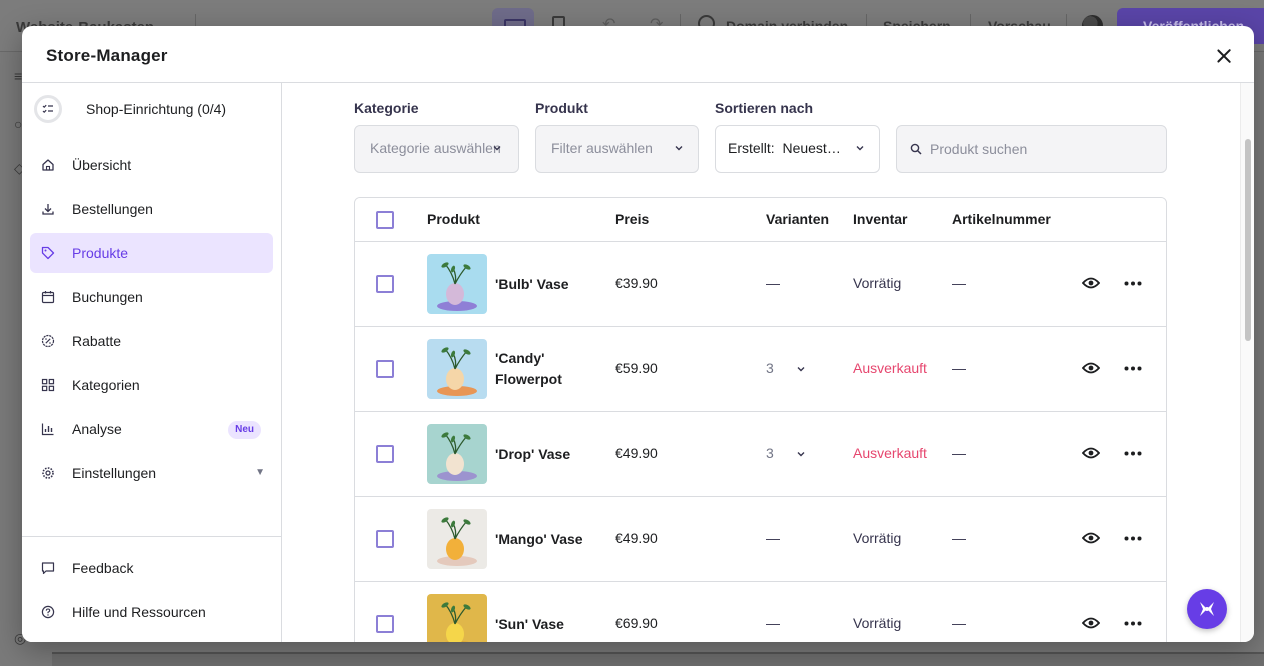 This screenshot has height=666, width=1264. I want to click on modal-header: Store-Manager, so click(638, 54).